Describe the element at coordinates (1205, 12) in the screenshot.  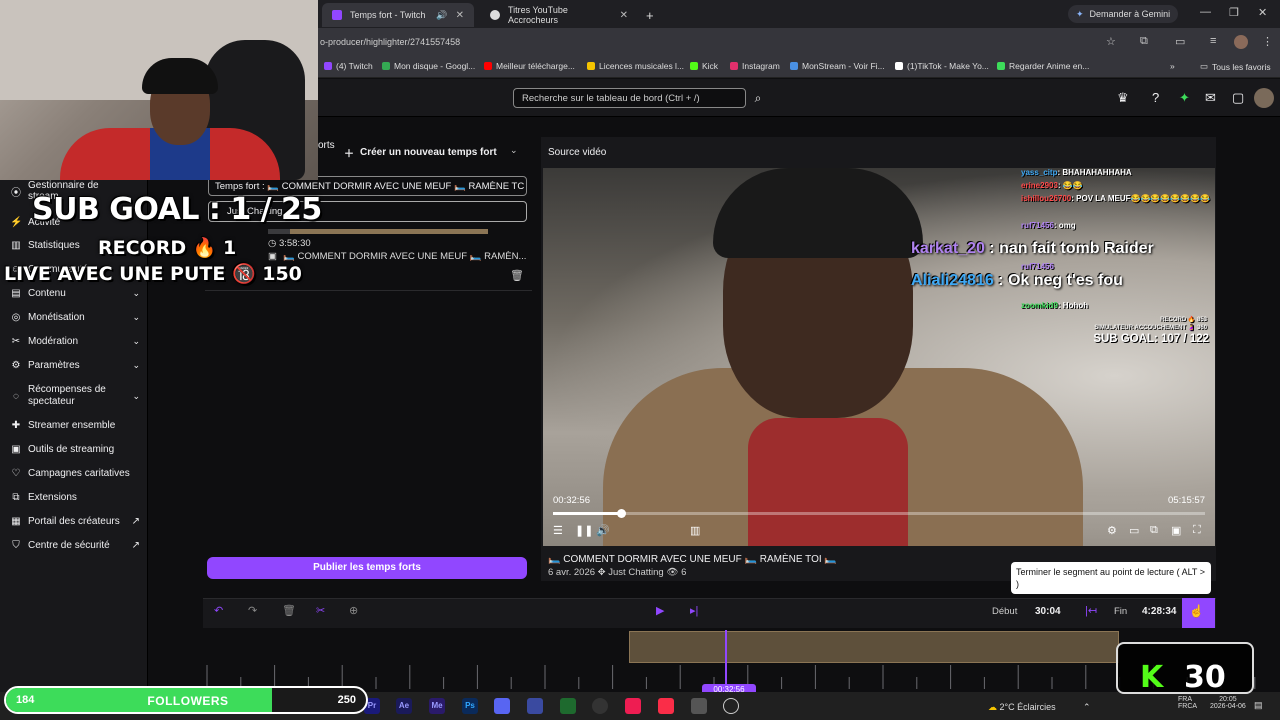
I see `minimize-icon: —` at that location.